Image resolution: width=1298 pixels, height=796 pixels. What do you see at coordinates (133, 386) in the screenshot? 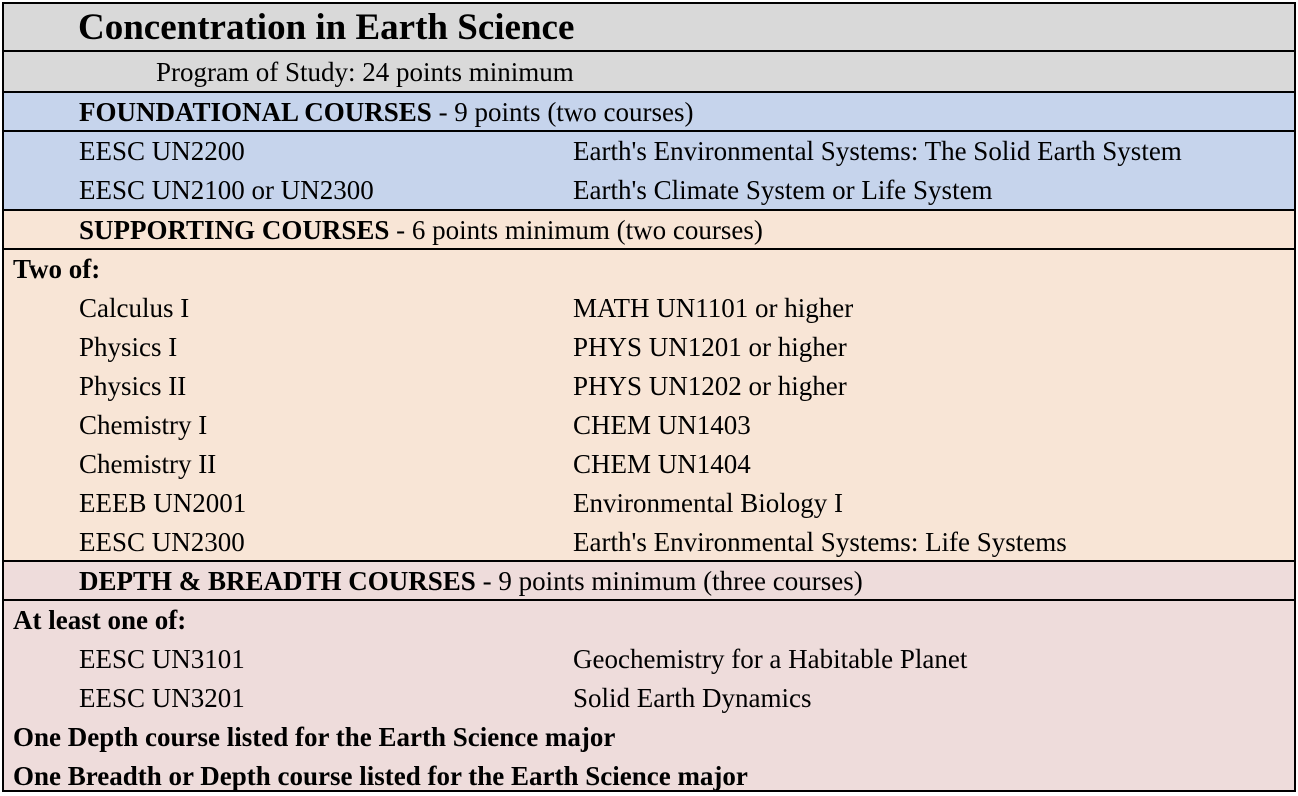
I see `course-code: Physics II` at bounding box center [133, 386].